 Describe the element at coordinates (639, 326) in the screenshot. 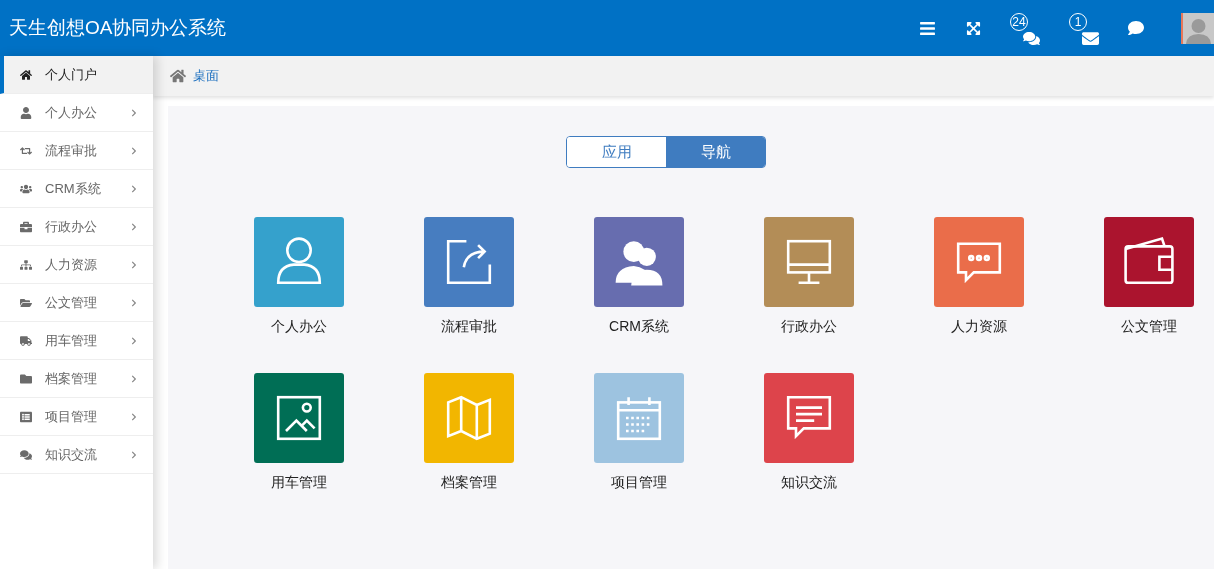

I see `tile-label: CRM系统` at that location.